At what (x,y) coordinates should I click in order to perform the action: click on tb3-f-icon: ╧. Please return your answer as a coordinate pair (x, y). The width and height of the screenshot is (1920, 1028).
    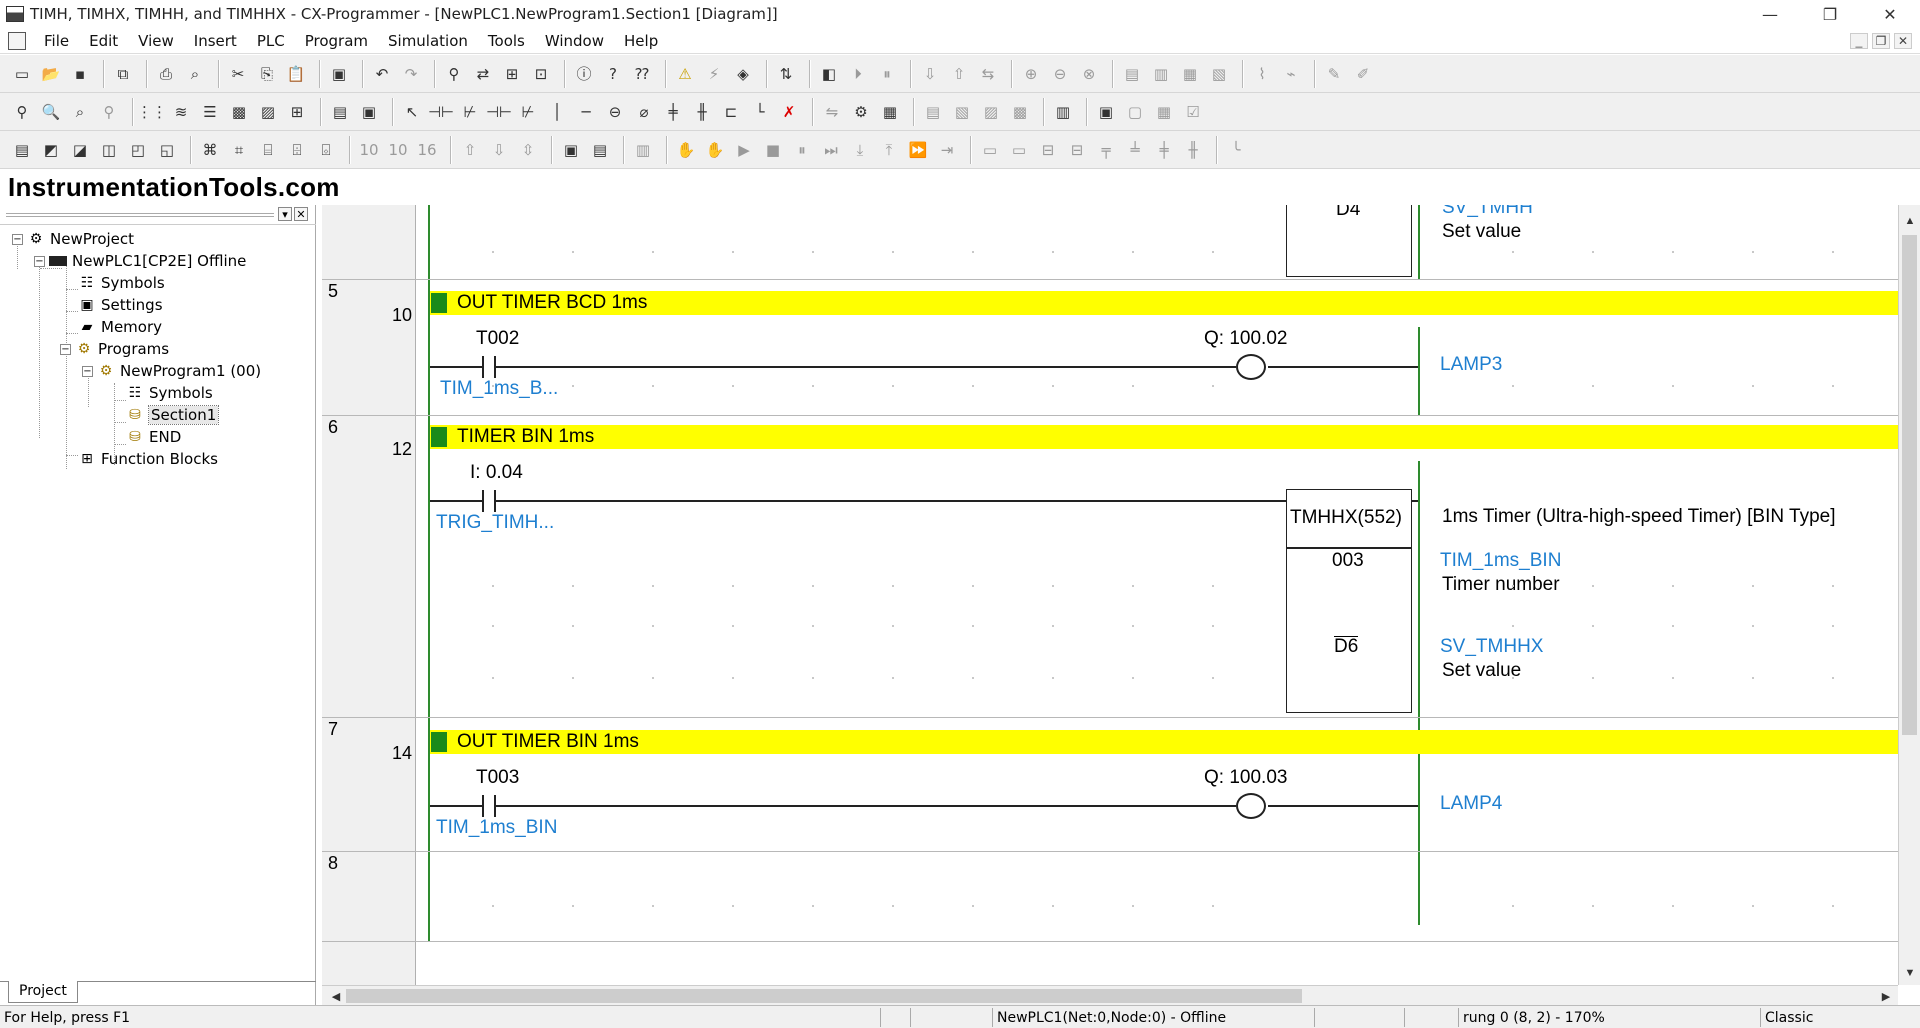
    Looking at the image, I should click on (1135, 150).